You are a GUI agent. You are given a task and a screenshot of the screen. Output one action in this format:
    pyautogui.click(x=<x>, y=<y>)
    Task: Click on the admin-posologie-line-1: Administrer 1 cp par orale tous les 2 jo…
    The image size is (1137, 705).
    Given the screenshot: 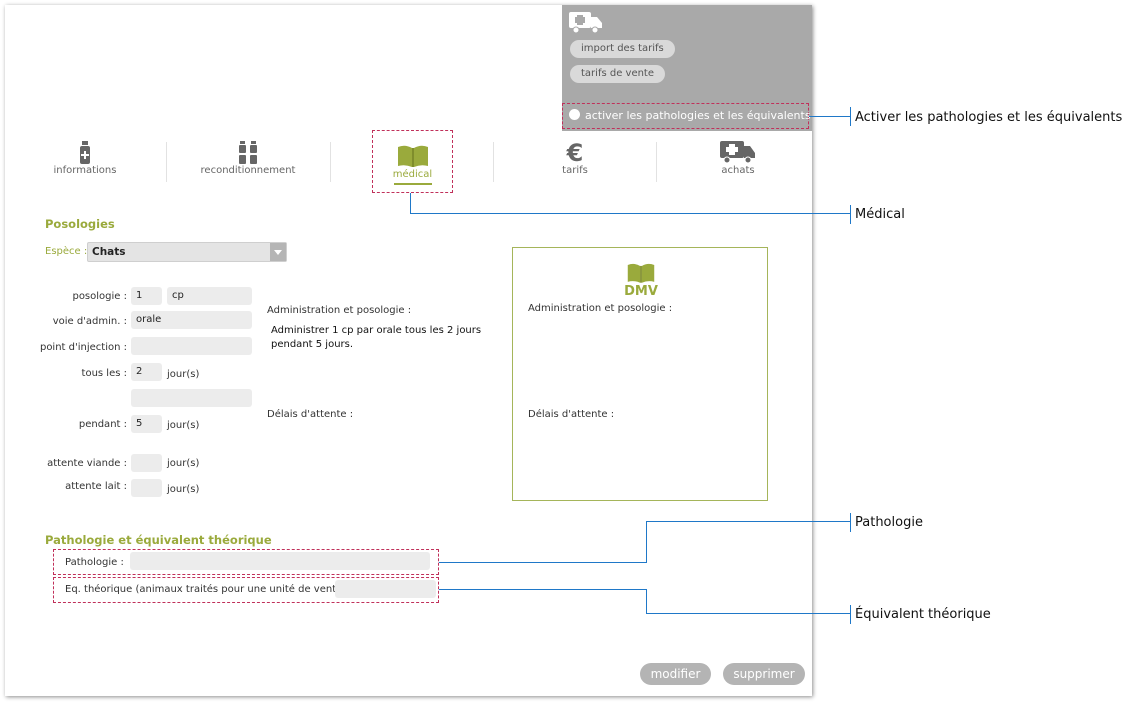 What is the action you would take?
    pyautogui.click(x=376, y=330)
    